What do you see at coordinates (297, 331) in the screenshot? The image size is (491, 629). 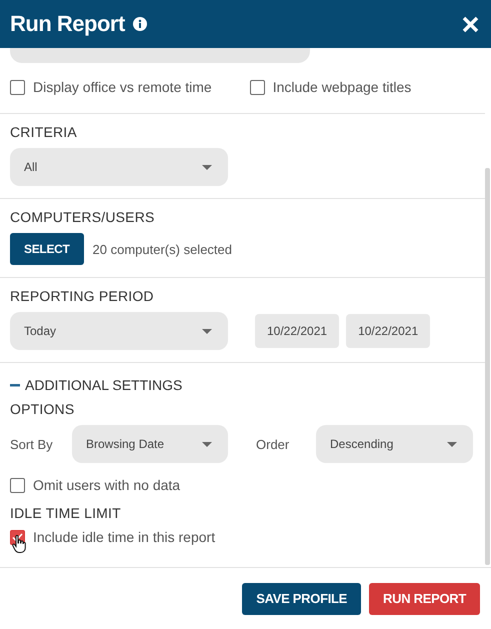 I see `start-date-field: 10/22/2021` at bounding box center [297, 331].